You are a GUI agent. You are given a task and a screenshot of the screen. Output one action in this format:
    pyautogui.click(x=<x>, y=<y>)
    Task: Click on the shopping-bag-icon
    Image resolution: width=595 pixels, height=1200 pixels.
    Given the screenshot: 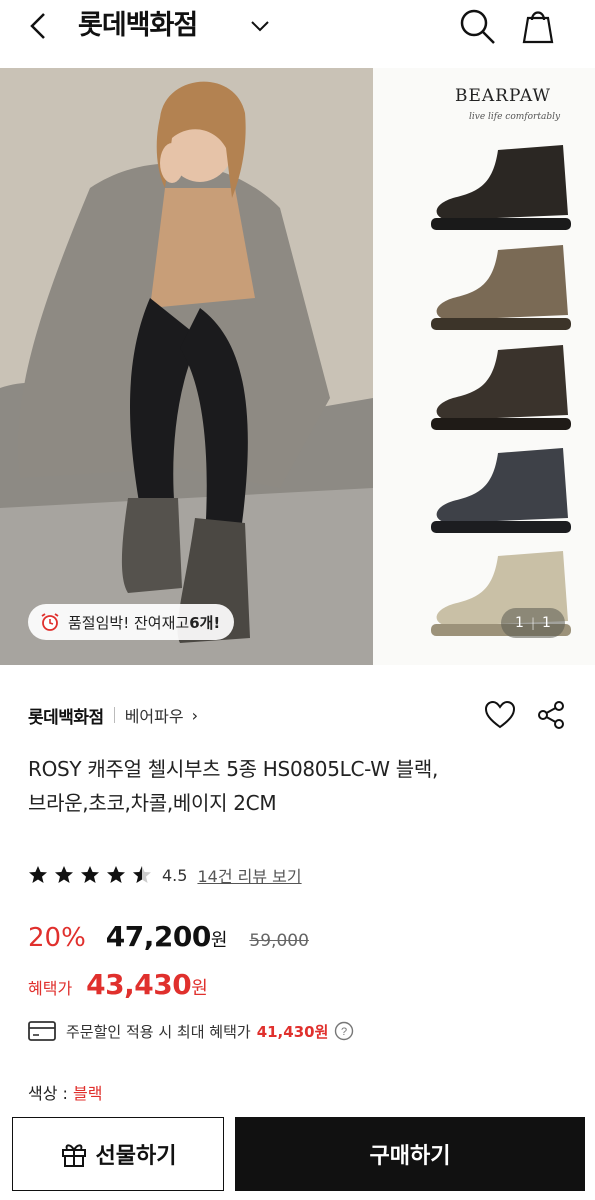 What is the action you would take?
    pyautogui.click(x=538, y=26)
    